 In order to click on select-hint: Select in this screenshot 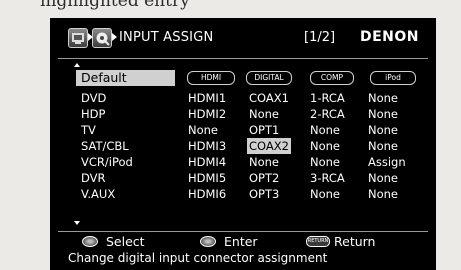, I will do `click(113, 241)`.